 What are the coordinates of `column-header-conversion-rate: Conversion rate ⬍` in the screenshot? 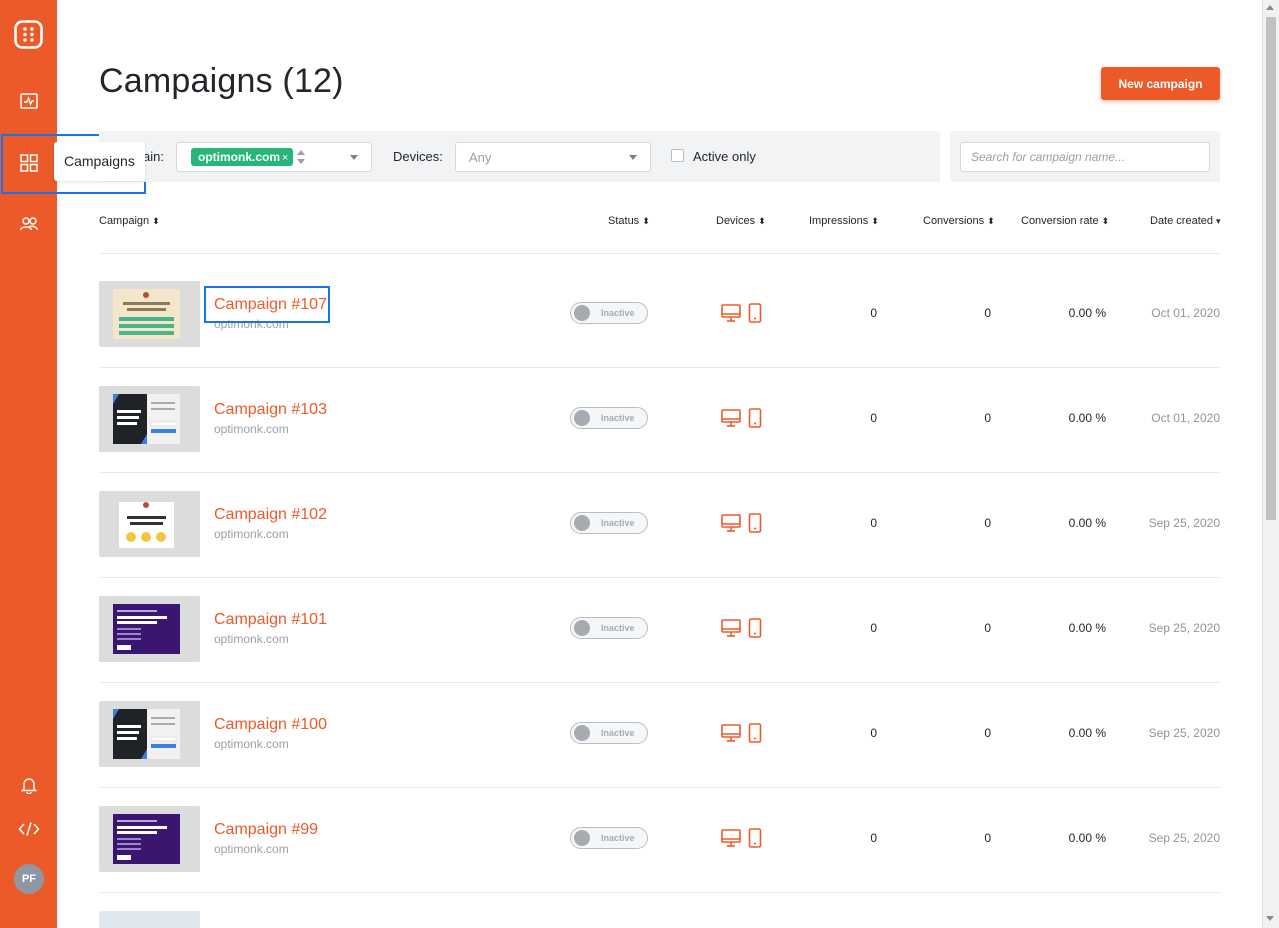 It's located at (1065, 221).